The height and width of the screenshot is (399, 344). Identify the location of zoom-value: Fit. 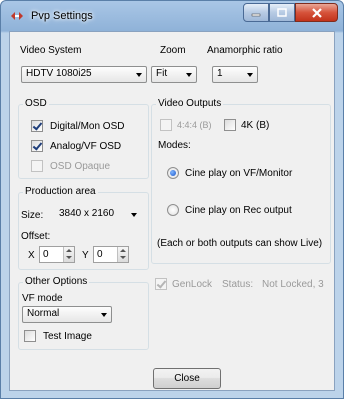
(162, 73).